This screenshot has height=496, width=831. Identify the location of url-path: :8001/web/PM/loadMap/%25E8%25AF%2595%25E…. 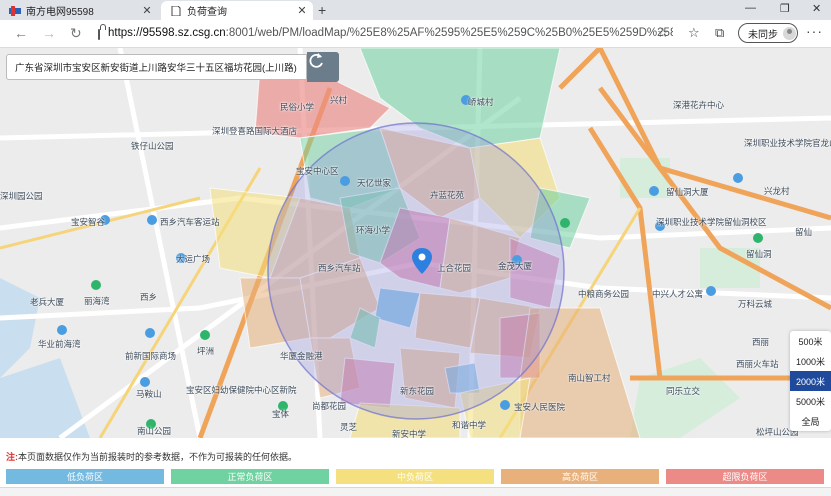
(449, 33).